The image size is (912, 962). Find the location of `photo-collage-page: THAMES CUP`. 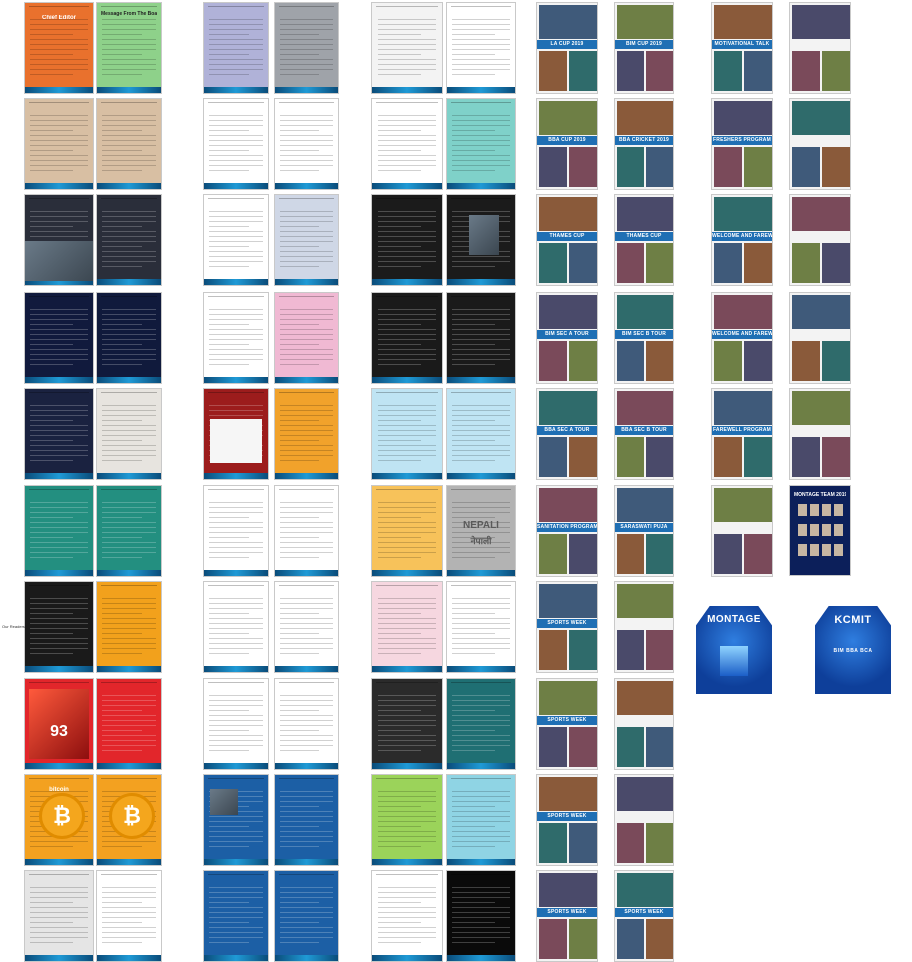

photo-collage-page: THAMES CUP is located at coordinates (644, 240).